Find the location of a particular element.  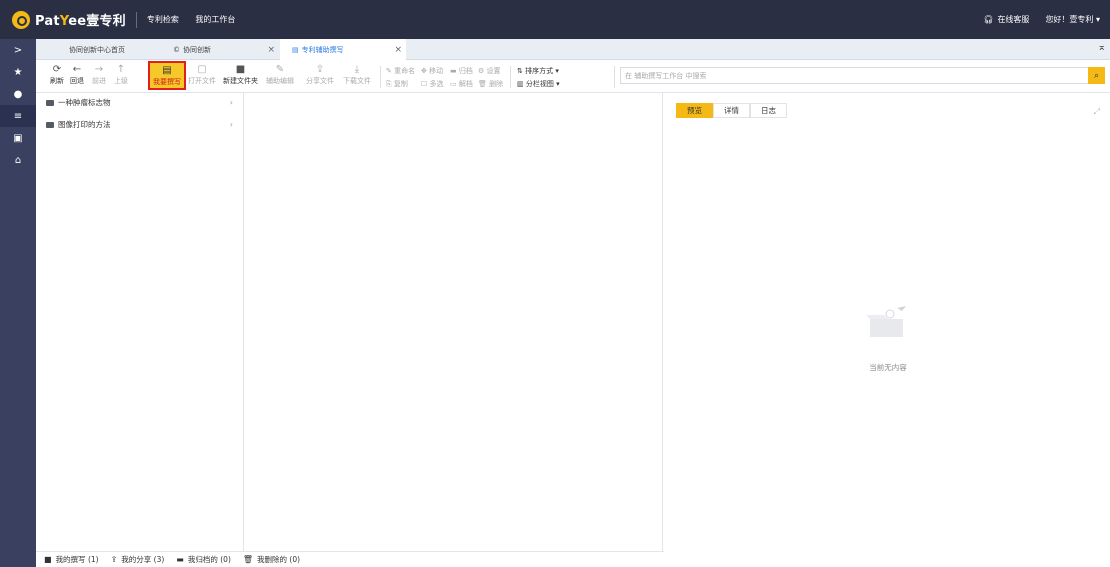

sort-dropdown: ⇅ 排序方式 ▾ is located at coordinates (538, 71).